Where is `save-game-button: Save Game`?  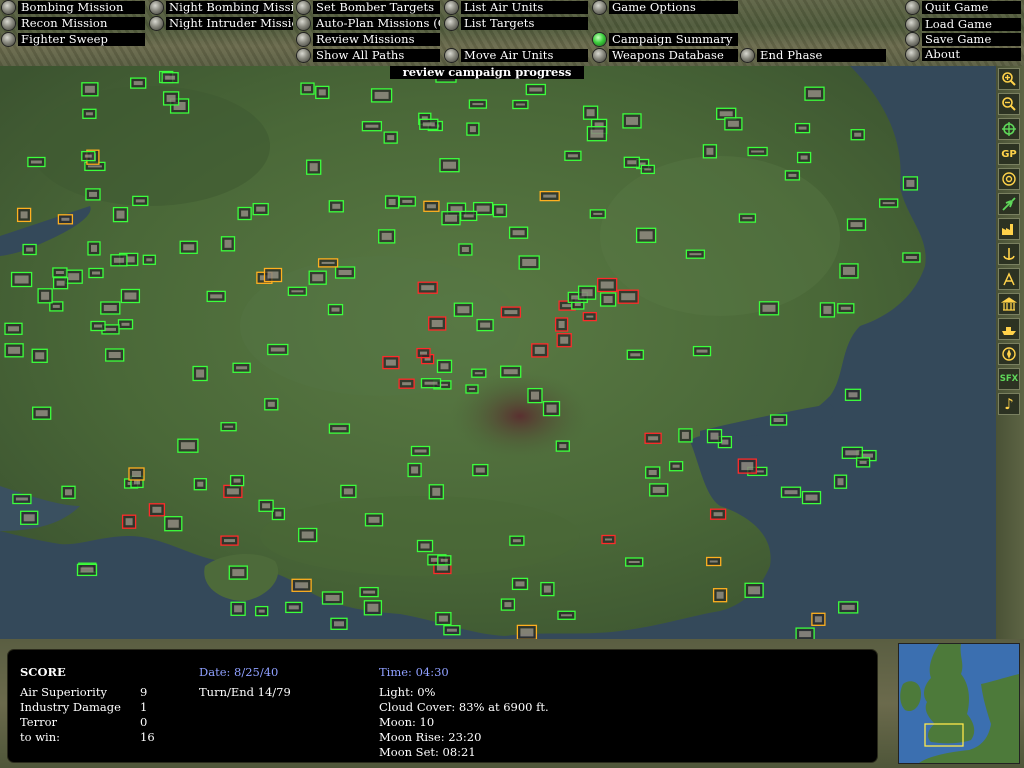 save-game-button: Save Game is located at coordinates (963, 39).